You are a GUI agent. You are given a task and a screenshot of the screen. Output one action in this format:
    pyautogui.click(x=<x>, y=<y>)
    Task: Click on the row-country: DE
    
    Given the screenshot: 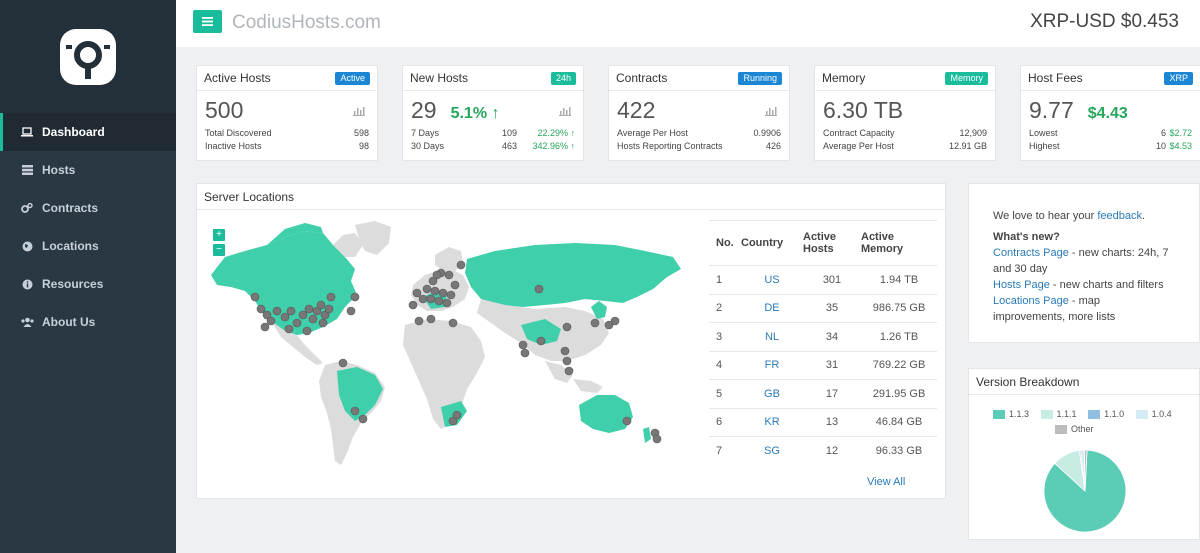 What is the action you would take?
    pyautogui.click(x=772, y=308)
    